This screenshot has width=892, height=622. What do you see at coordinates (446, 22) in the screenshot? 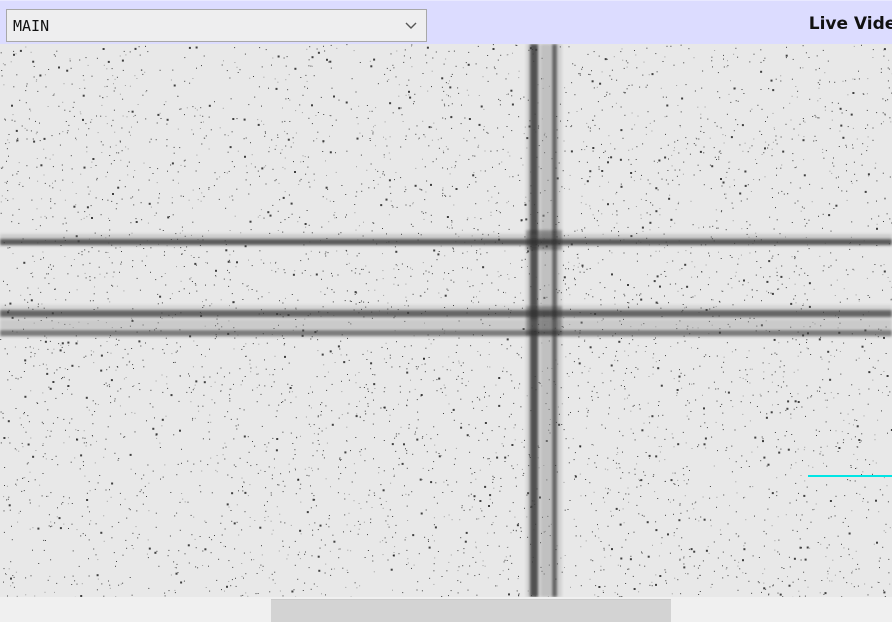
I see `toolbar: MAIN Live Video` at bounding box center [446, 22].